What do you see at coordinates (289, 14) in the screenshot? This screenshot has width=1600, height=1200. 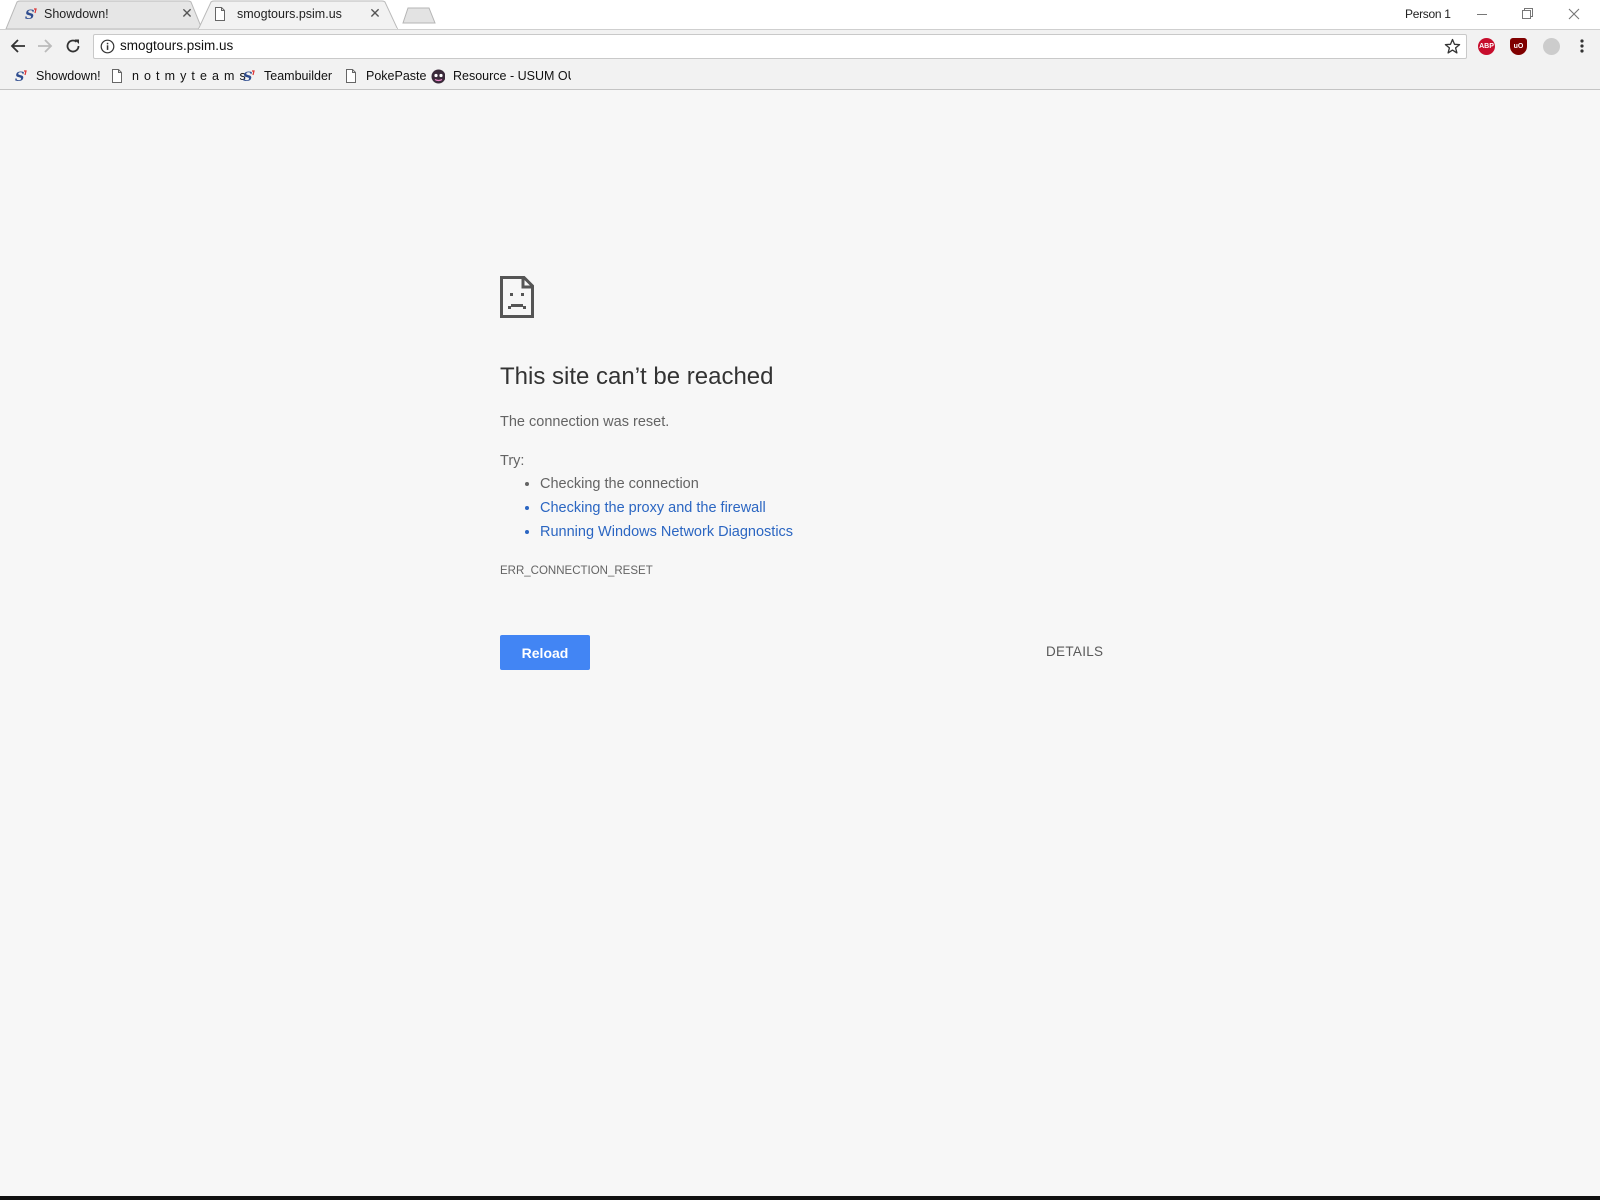 I see `tab-title: smogtours.psim.us` at bounding box center [289, 14].